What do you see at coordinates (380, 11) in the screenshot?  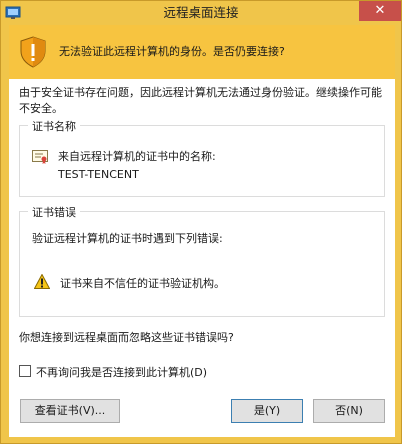 I see `close-button: ✕` at bounding box center [380, 11].